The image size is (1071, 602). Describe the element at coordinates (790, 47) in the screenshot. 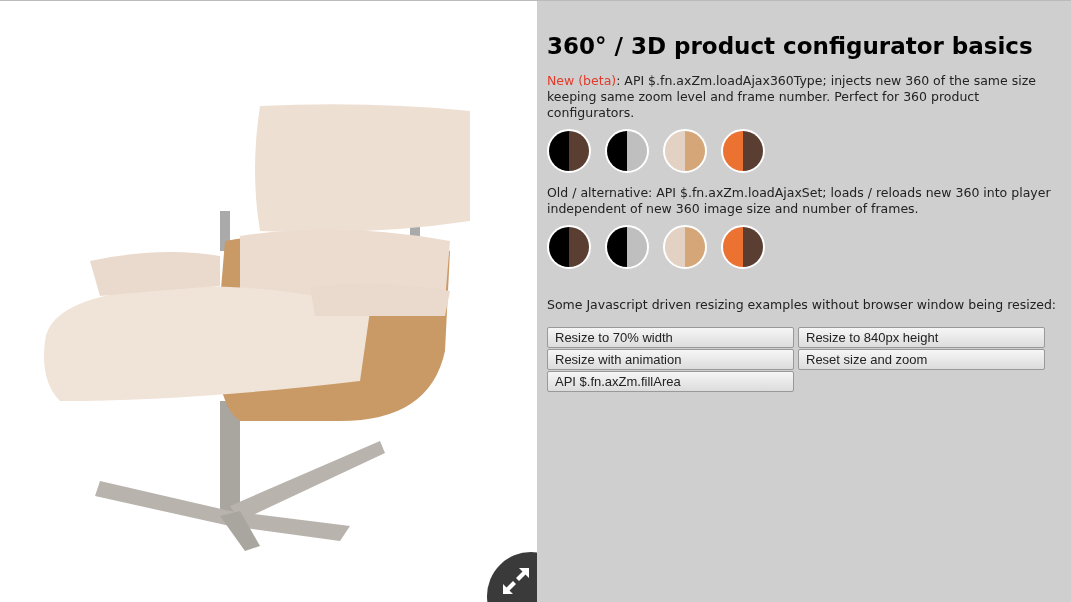

I see `page-title: 360° / 3D product configurator basics` at that location.